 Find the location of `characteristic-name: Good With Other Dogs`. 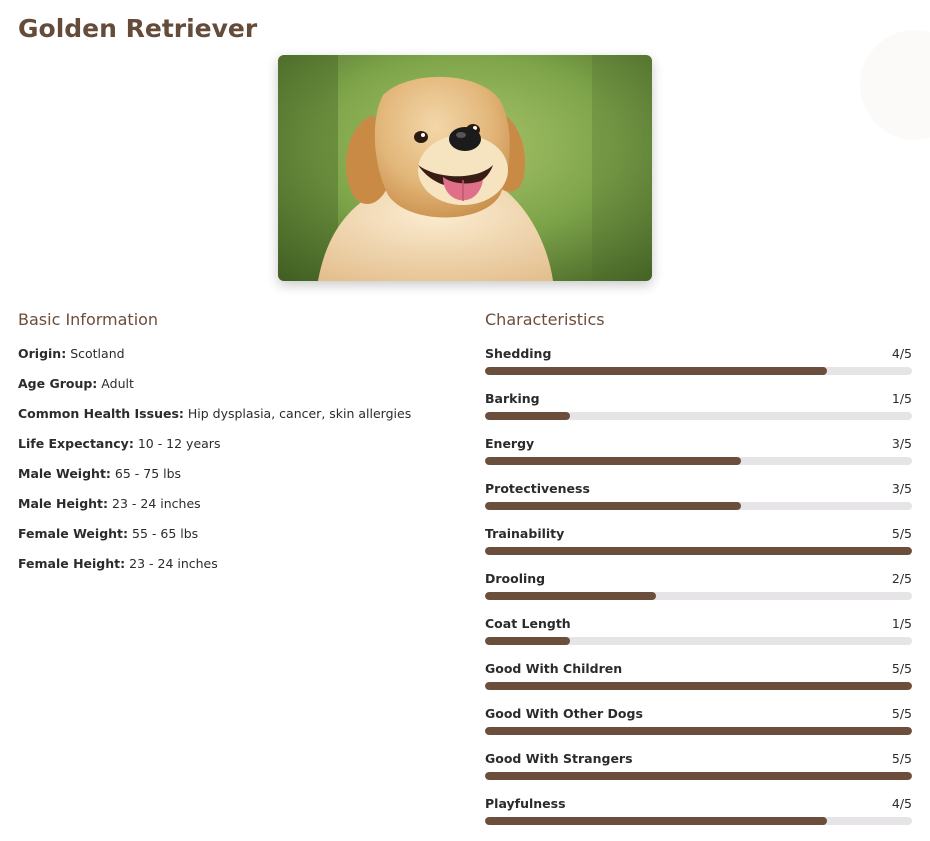

characteristic-name: Good With Other Dogs is located at coordinates (564, 713).